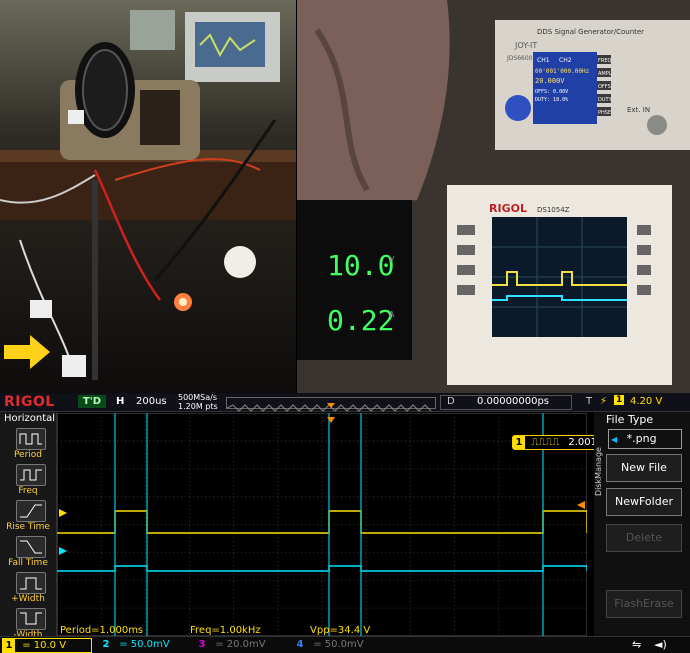  Describe the element at coordinates (28, 455) in the screenshot. I see `measure-period-label: Period` at that location.